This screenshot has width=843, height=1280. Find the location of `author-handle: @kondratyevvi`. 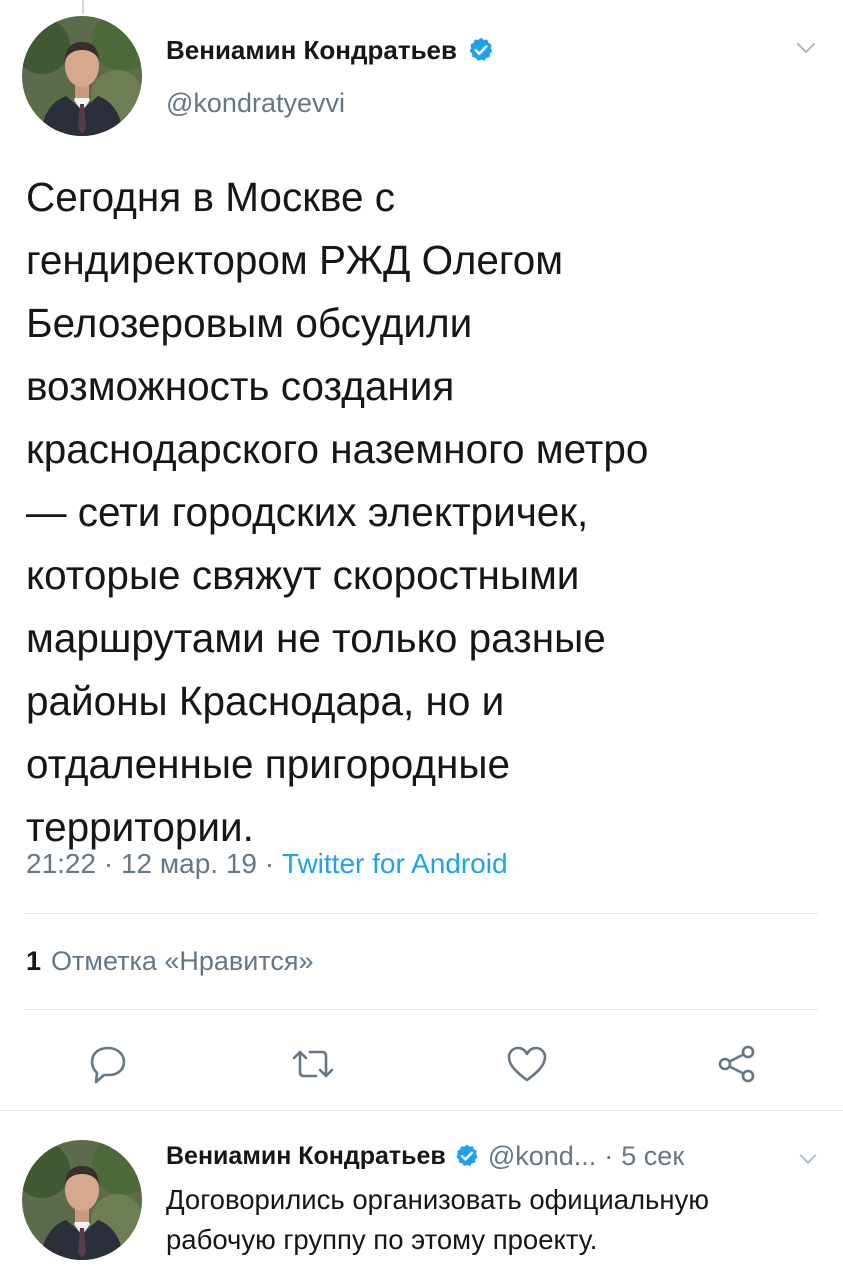

author-handle: @kondratyevvi is located at coordinates (255, 103).